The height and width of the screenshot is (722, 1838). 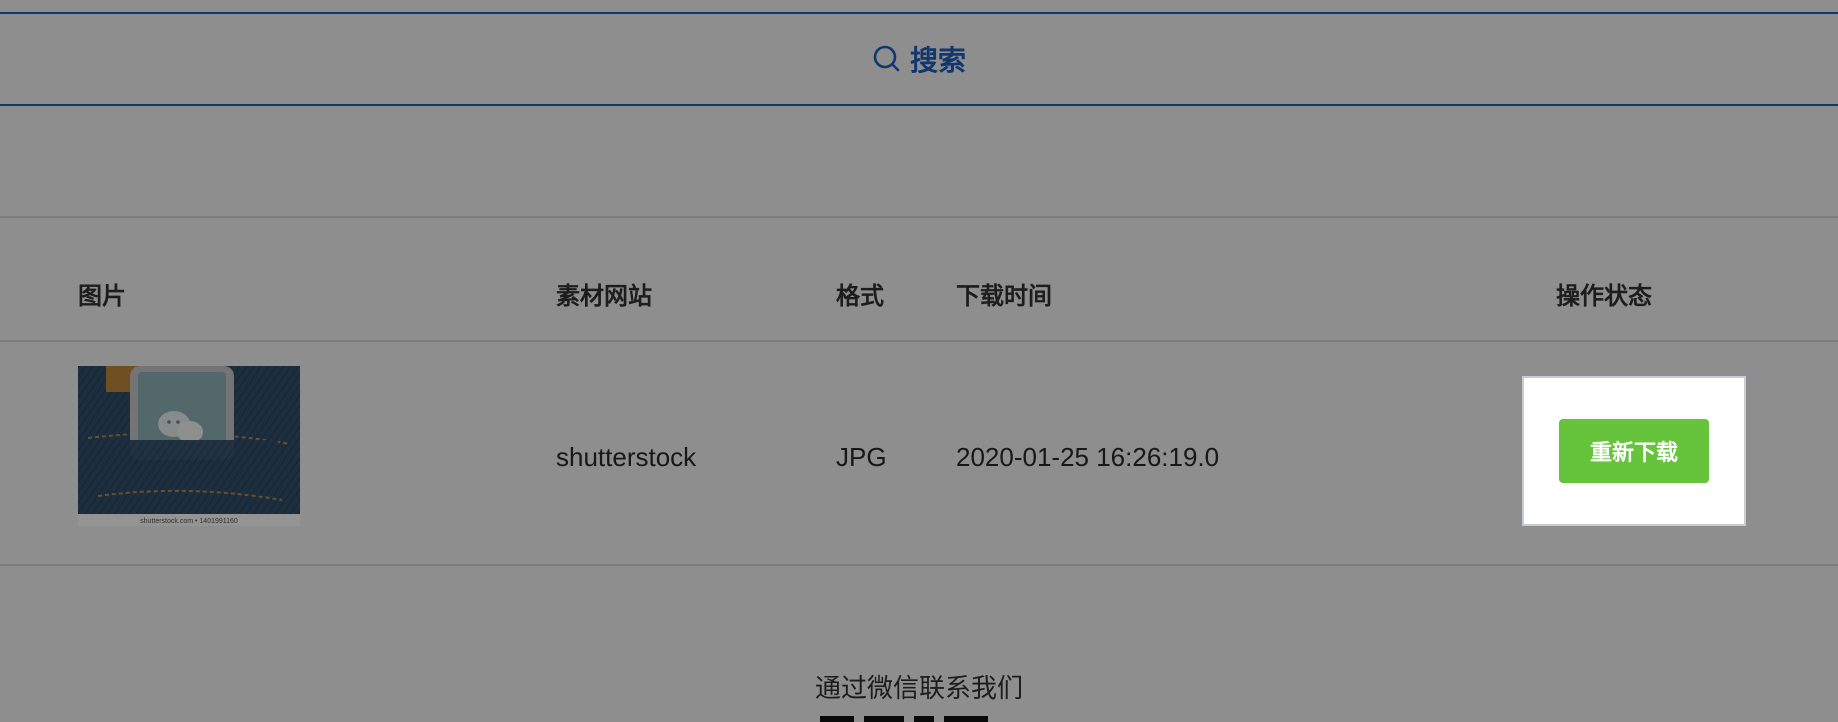 What do you see at coordinates (860, 296) in the screenshot?
I see `header-format: 格式` at bounding box center [860, 296].